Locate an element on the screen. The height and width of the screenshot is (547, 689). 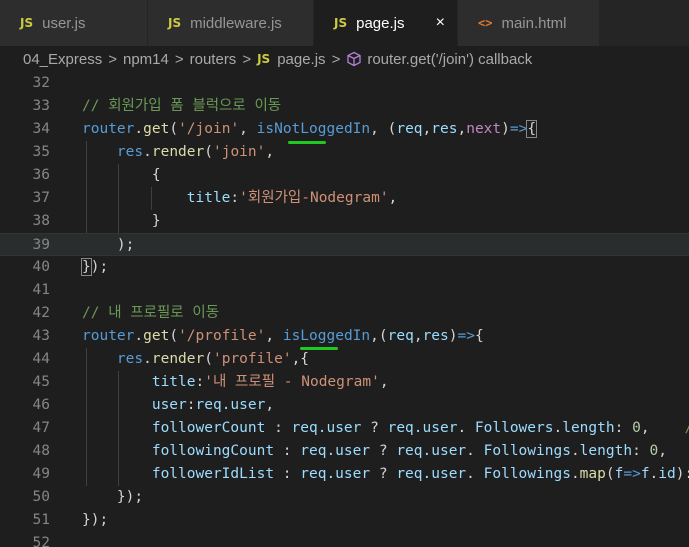
tab-page-js: JS page.js × is located at coordinates (386, 23).